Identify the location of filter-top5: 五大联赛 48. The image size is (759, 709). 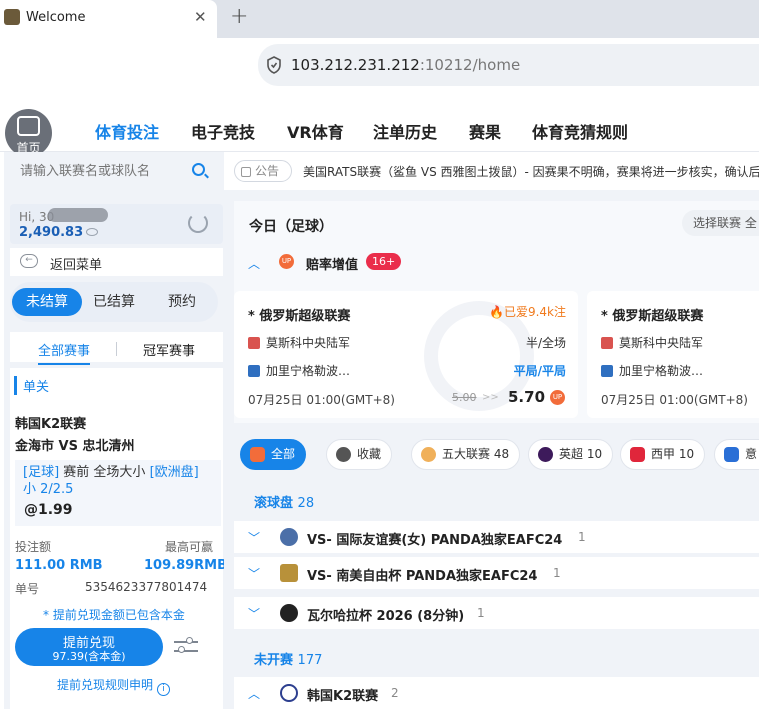
(466, 454).